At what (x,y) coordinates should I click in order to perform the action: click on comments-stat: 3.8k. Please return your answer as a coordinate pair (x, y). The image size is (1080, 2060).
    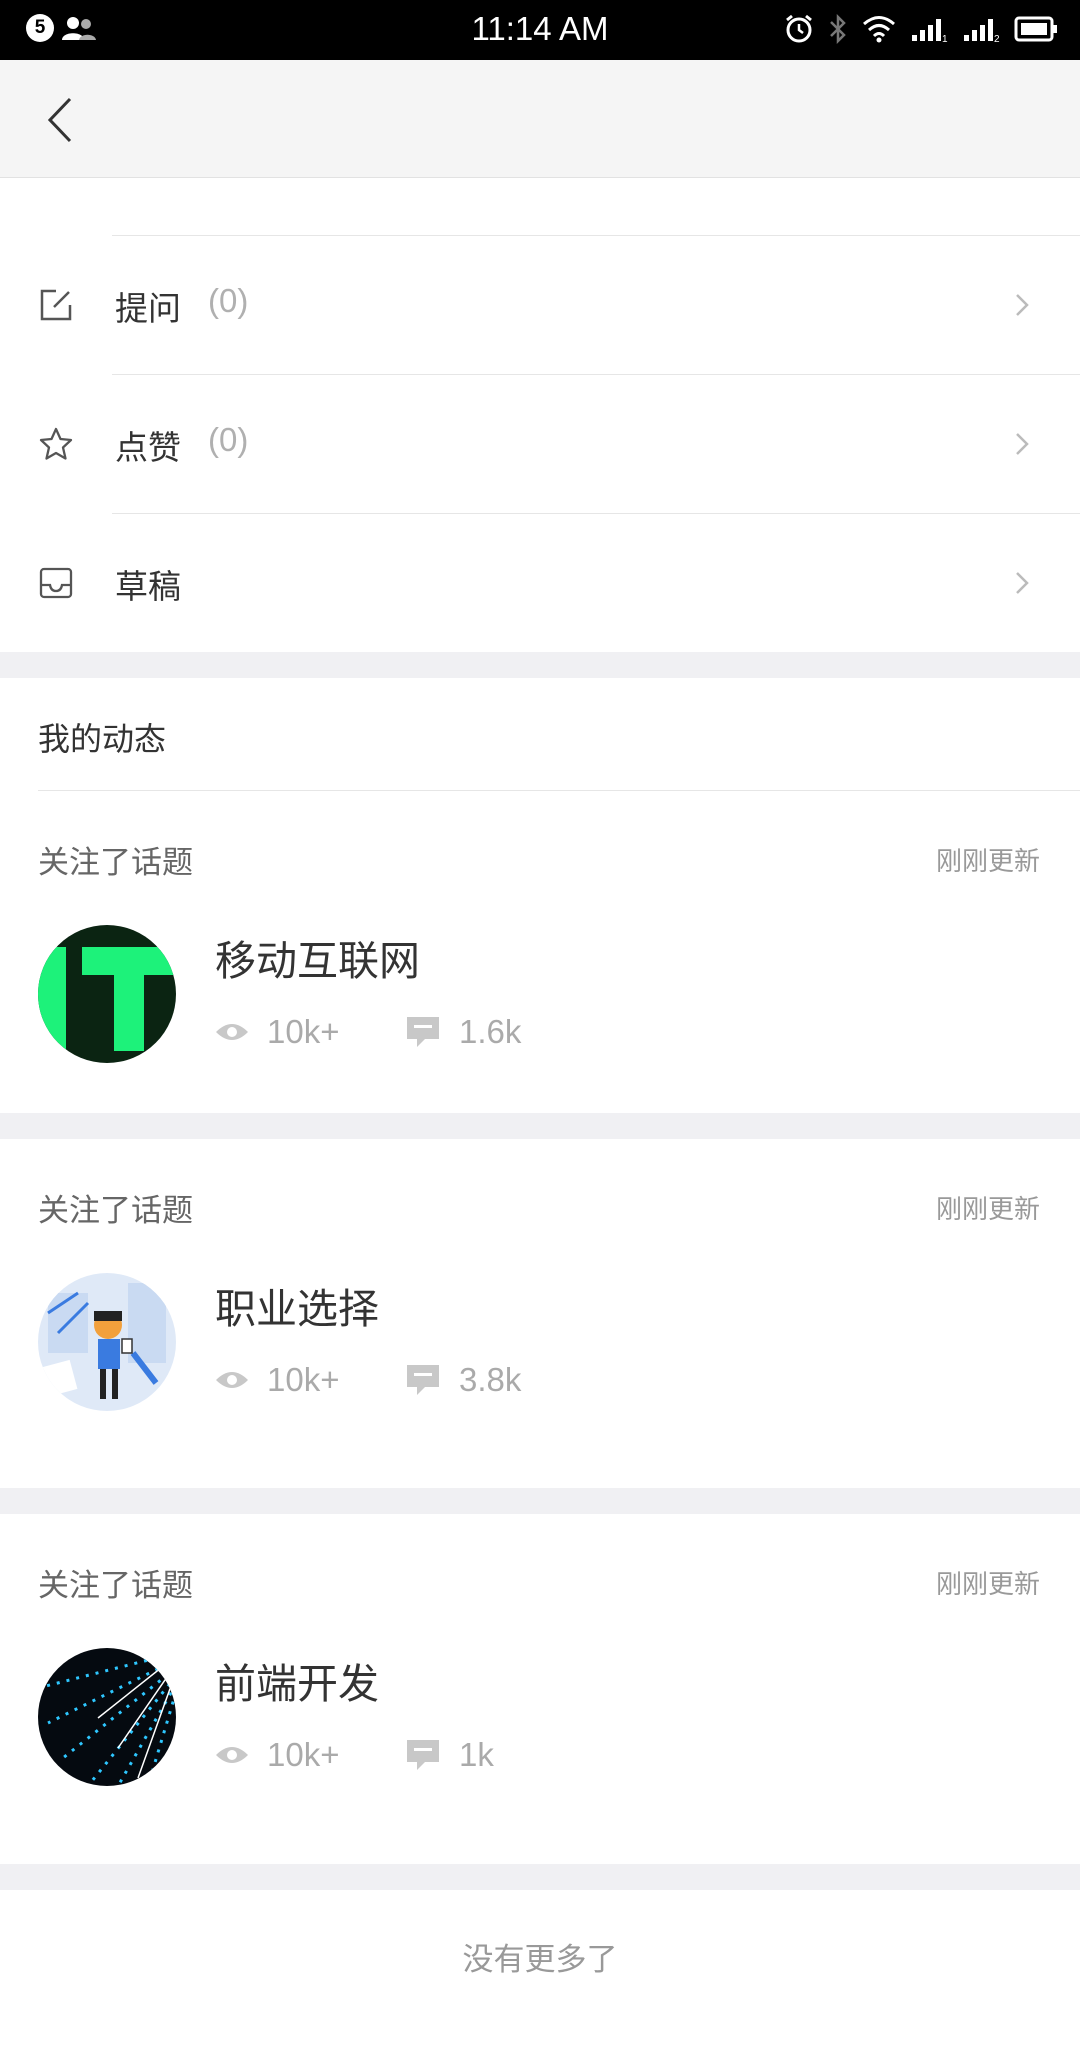
    Looking at the image, I should click on (463, 1380).